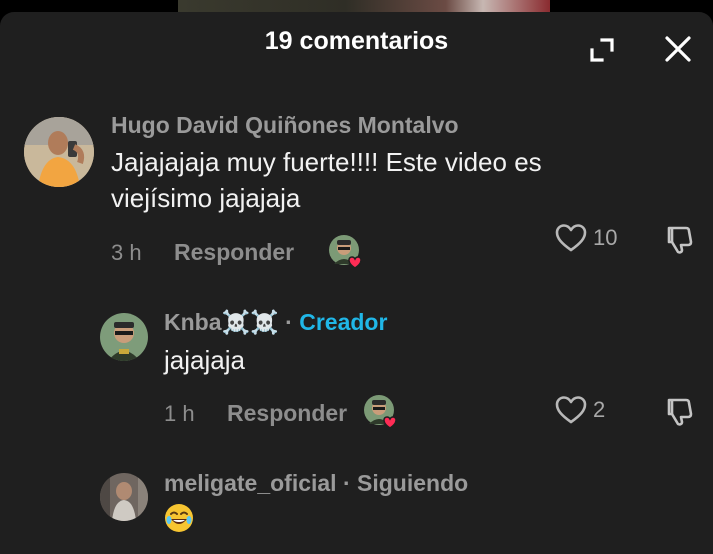 Image resolution: width=713 pixels, height=554 pixels. What do you see at coordinates (678, 49) in the screenshot?
I see `close-icon` at bounding box center [678, 49].